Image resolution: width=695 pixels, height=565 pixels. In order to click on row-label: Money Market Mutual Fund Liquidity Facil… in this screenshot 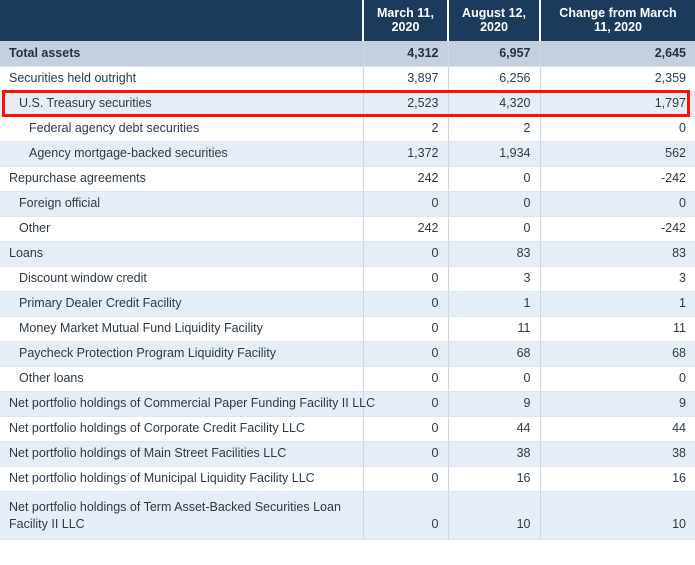, I will do `click(182, 329)`.